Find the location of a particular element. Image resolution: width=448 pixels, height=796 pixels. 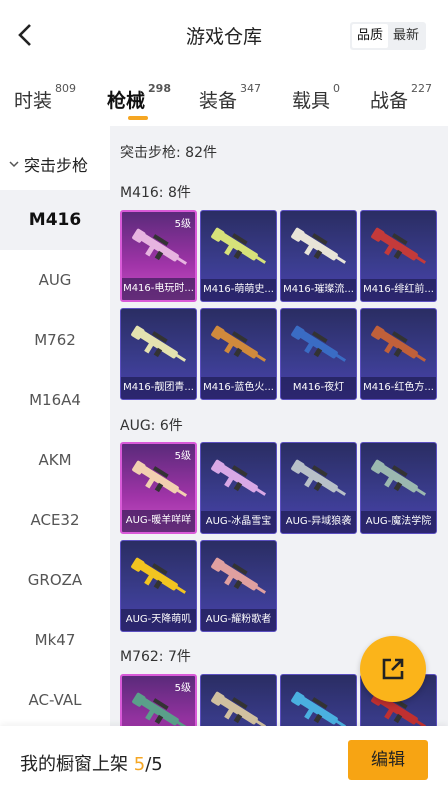

weapon-skin-card: AUG-天降萌叽 is located at coordinates (158, 586).